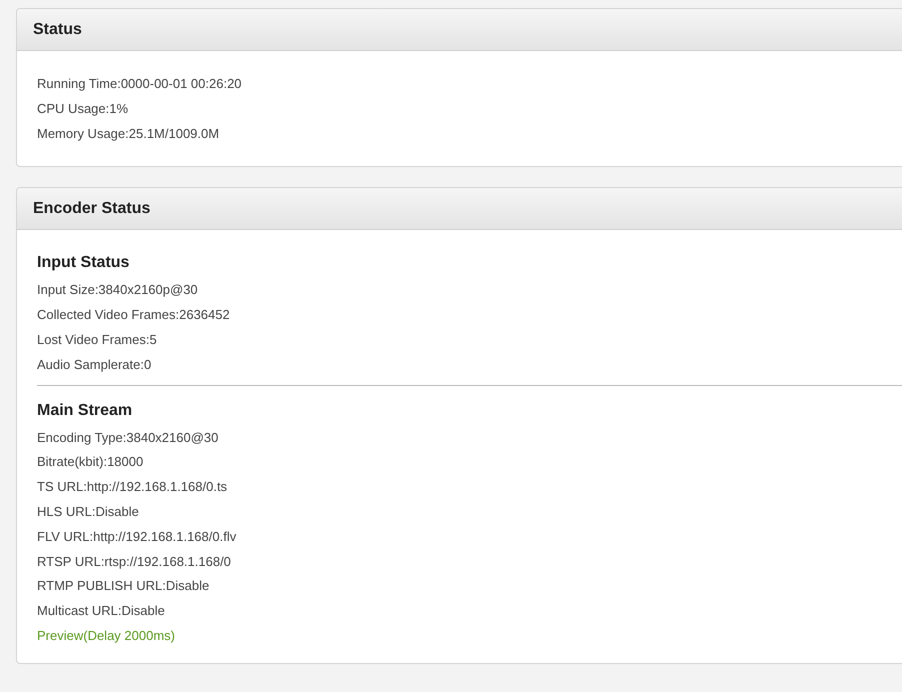 Image resolution: width=902 pixels, height=692 pixels. What do you see at coordinates (133, 314) in the screenshot?
I see `status-text: Collected Video Frames:2636452` at bounding box center [133, 314].